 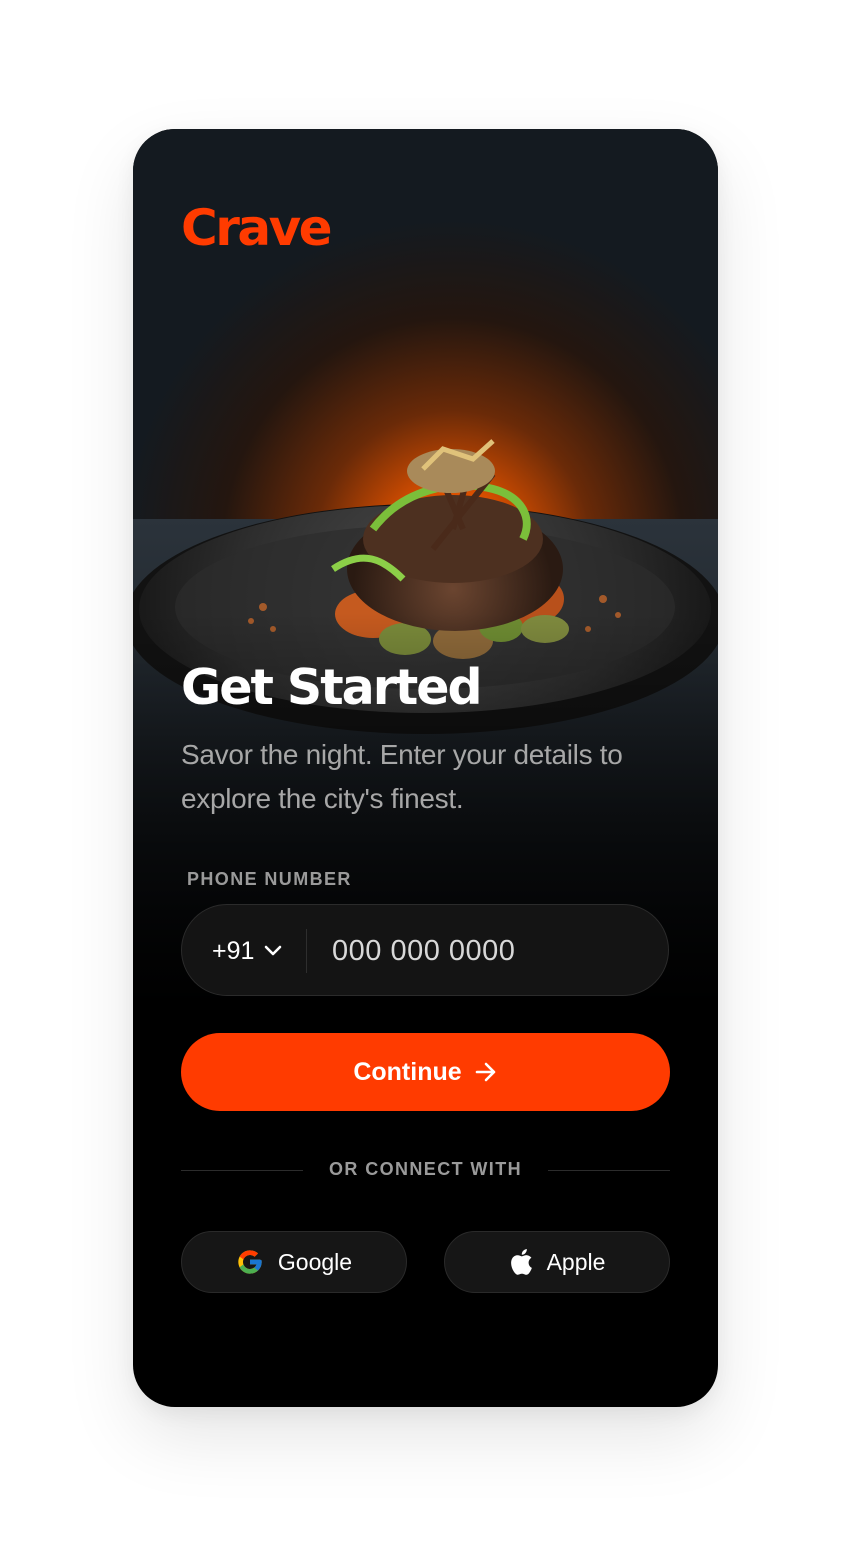 I want to click on page-title: Get Started, so click(x=332, y=687).